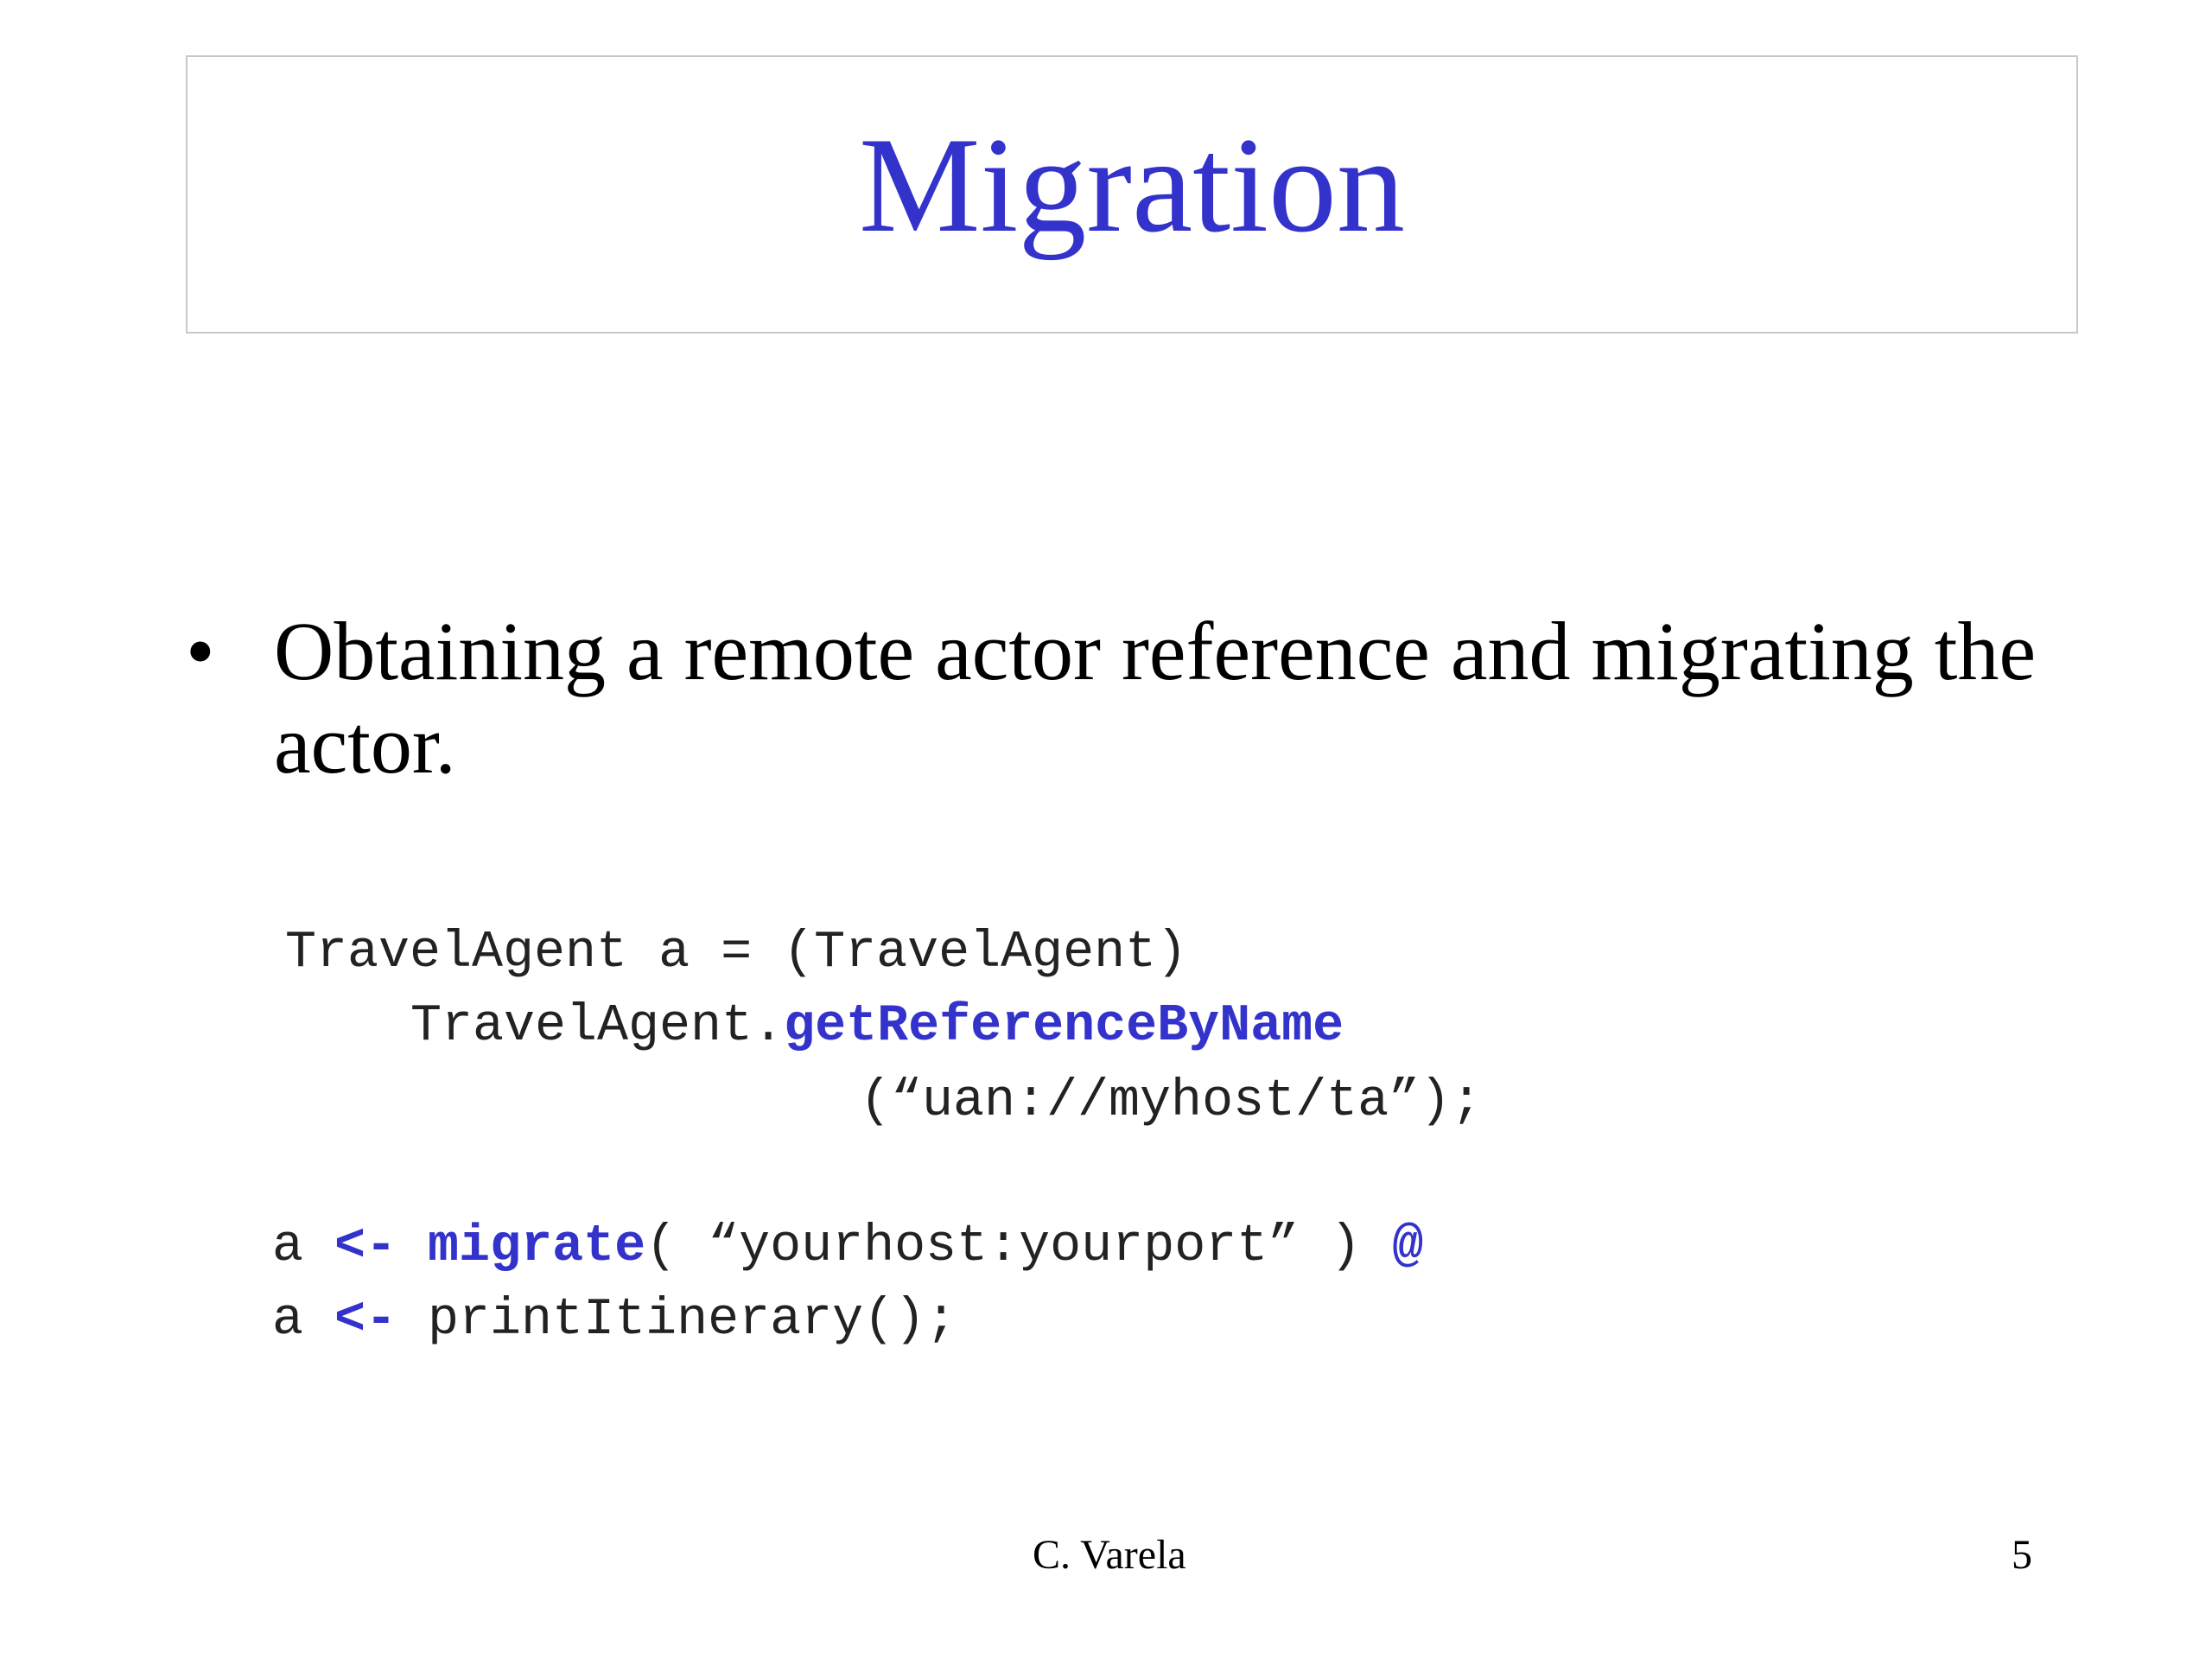  Describe the element at coordinates (365, 1320) in the screenshot. I see `code-operator-send-2: <-` at that location.